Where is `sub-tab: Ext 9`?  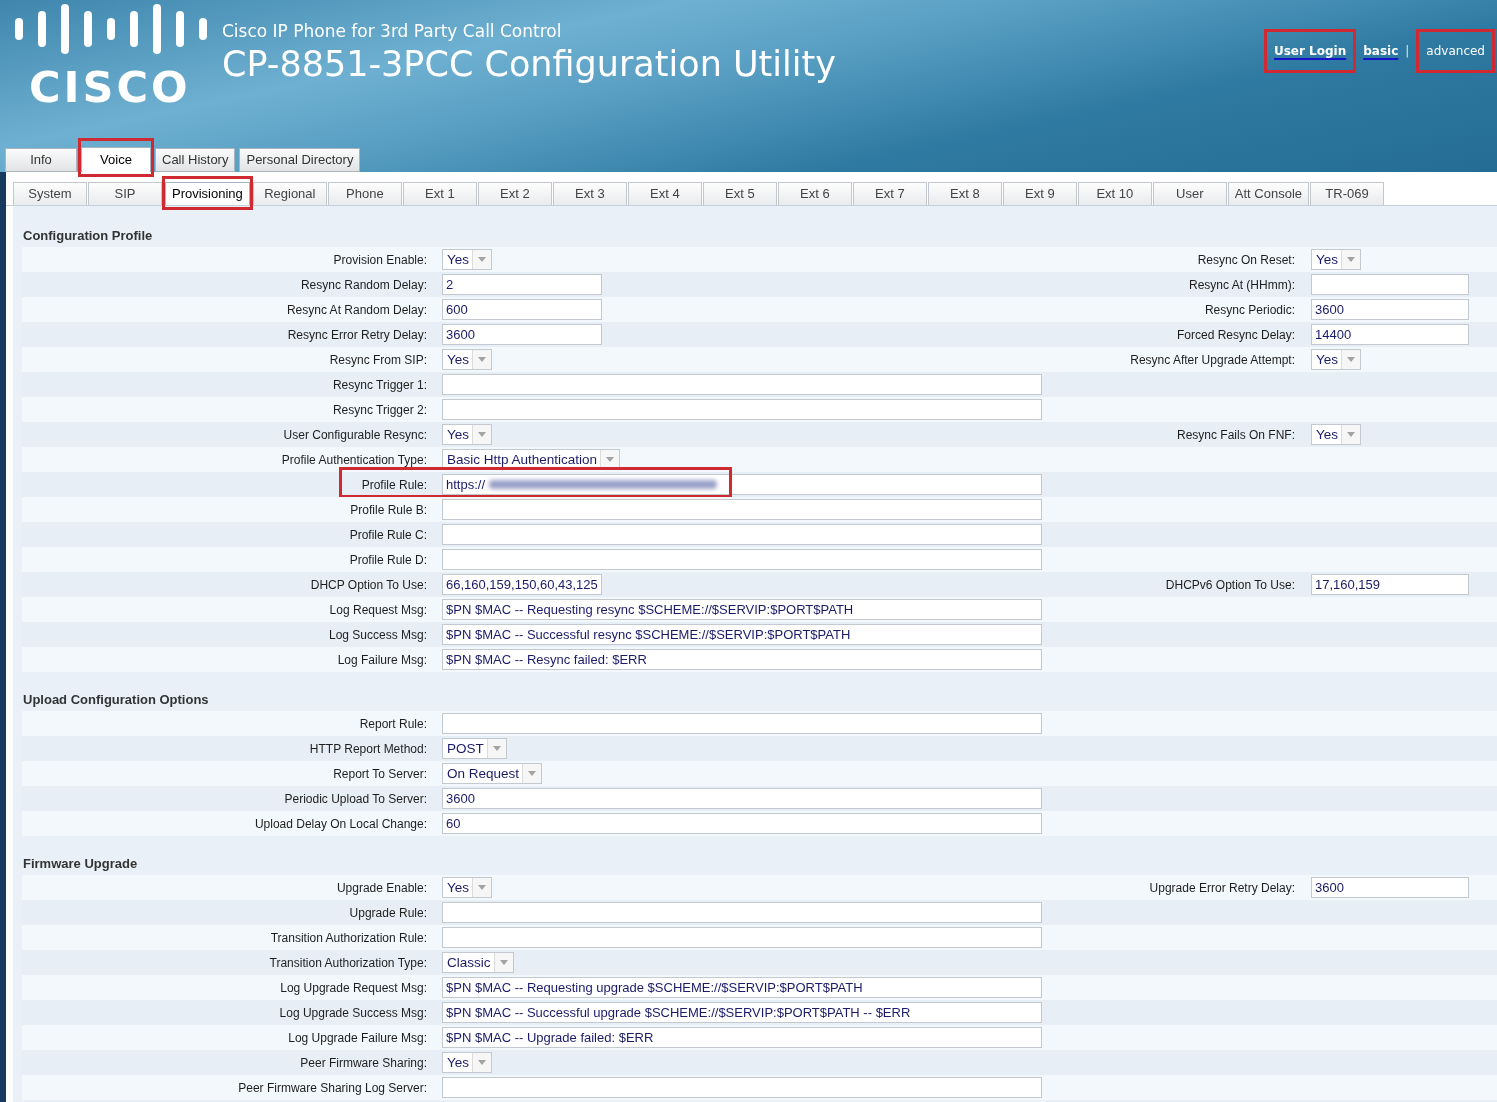
sub-tab: Ext 9 is located at coordinates (1039, 193).